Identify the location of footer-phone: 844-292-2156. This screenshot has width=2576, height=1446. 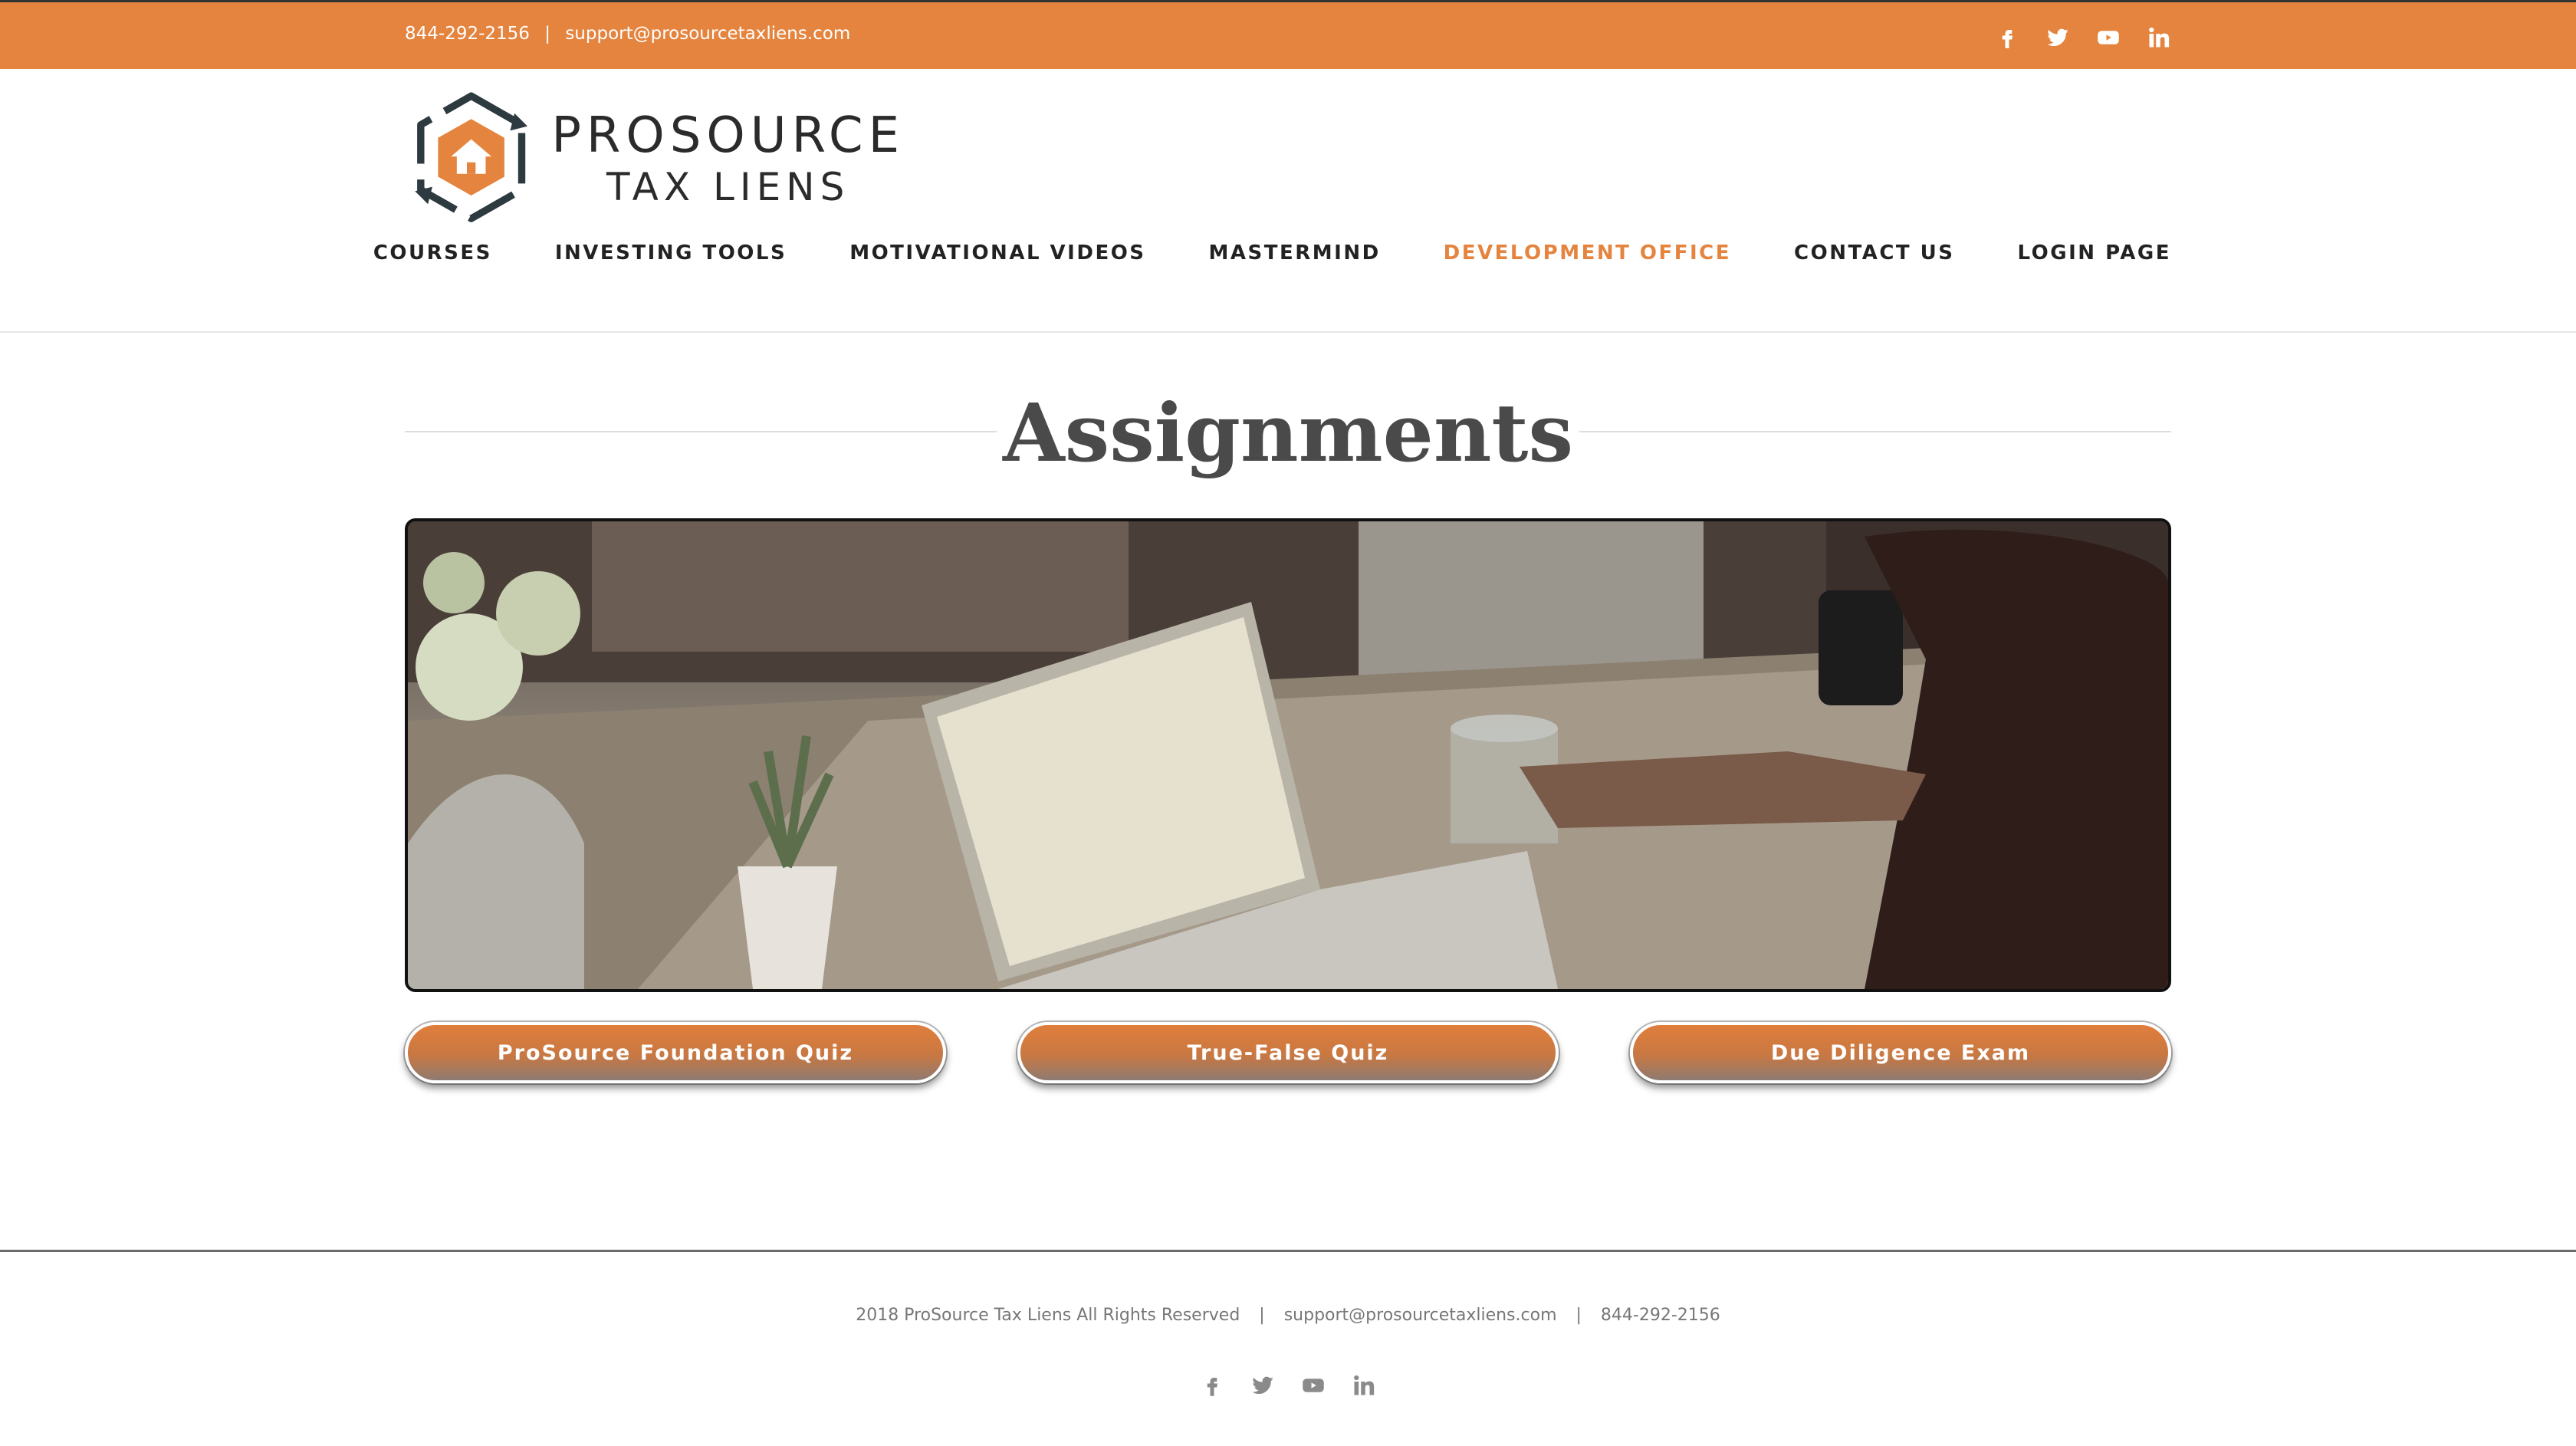
(1661, 1316).